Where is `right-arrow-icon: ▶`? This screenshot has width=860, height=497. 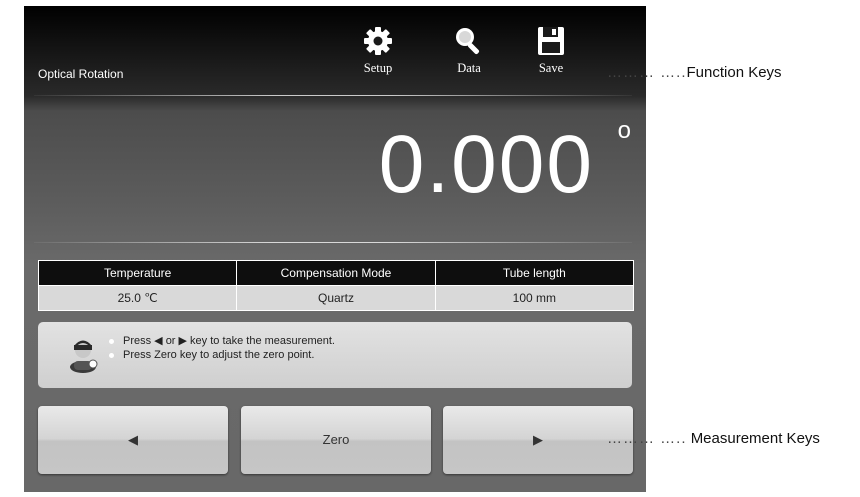 right-arrow-icon: ▶ is located at coordinates (538, 439).